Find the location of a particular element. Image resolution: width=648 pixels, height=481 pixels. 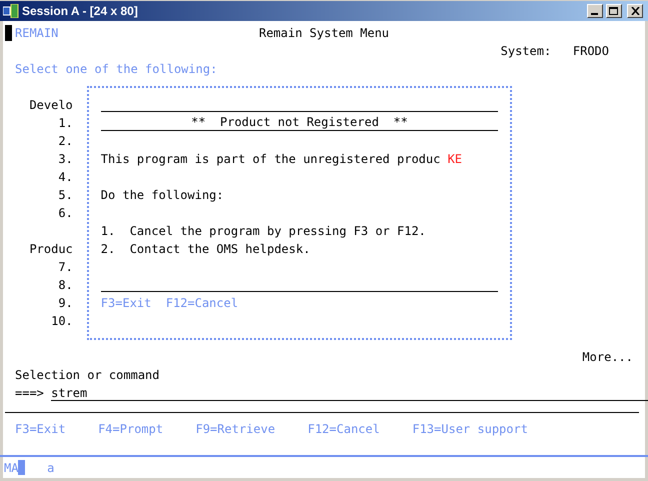

function-key: F4=Prompt is located at coordinates (131, 429).